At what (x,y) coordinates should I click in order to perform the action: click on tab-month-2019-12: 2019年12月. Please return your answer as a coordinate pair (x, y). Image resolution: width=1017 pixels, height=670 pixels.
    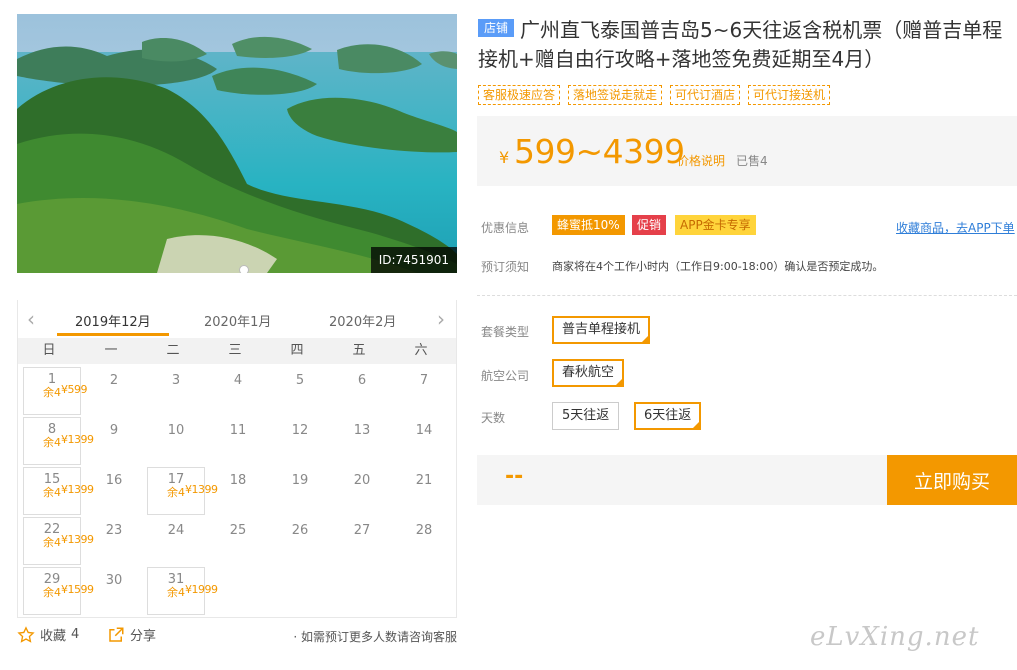
    Looking at the image, I should click on (113, 323).